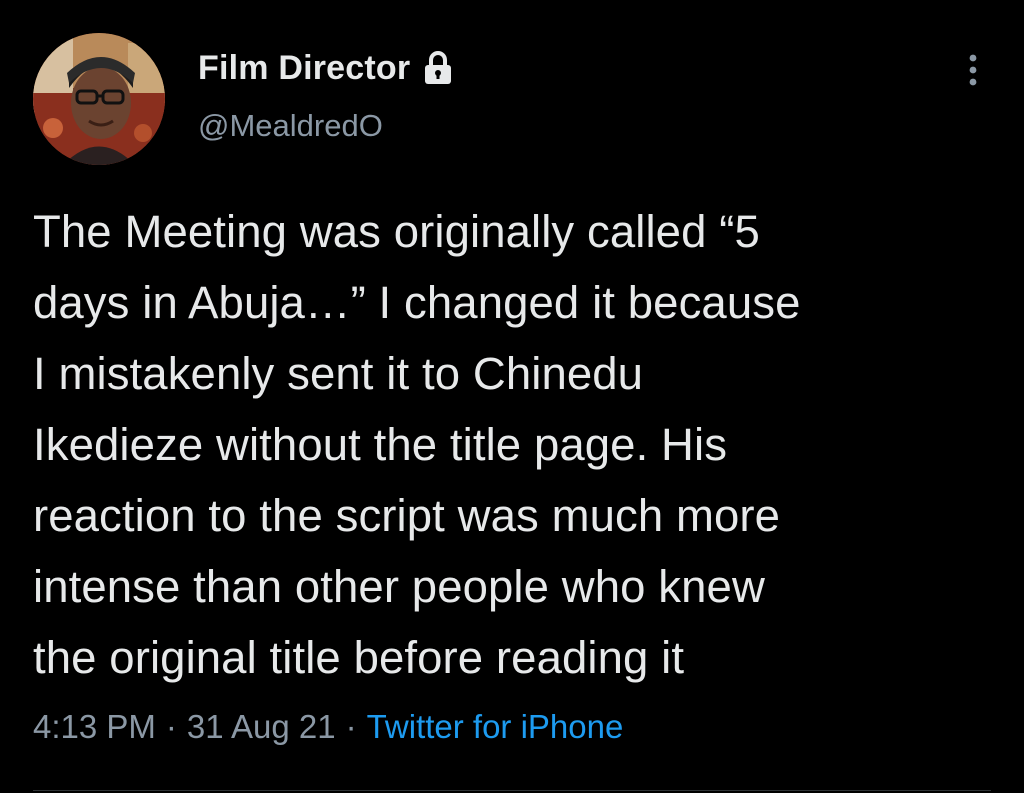  Describe the element at coordinates (94, 727) in the screenshot. I see `tweet-time: 4:13 PM` at that location.